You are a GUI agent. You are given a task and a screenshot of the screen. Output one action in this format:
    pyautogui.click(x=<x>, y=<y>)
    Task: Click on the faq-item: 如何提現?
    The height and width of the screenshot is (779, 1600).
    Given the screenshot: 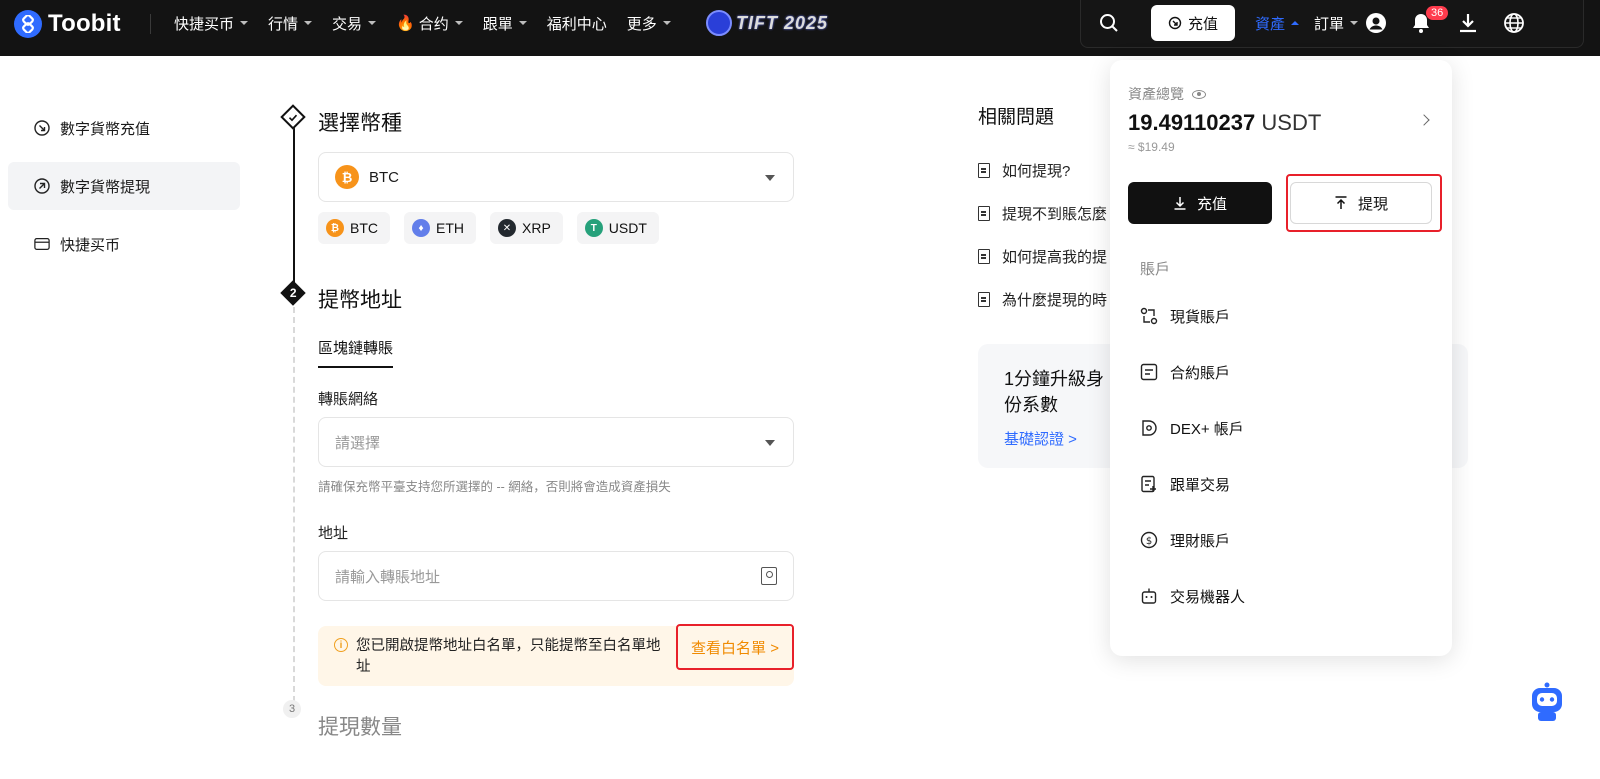 What is the action you would take?
    pyautogui.click(x=1024, y=170)
    